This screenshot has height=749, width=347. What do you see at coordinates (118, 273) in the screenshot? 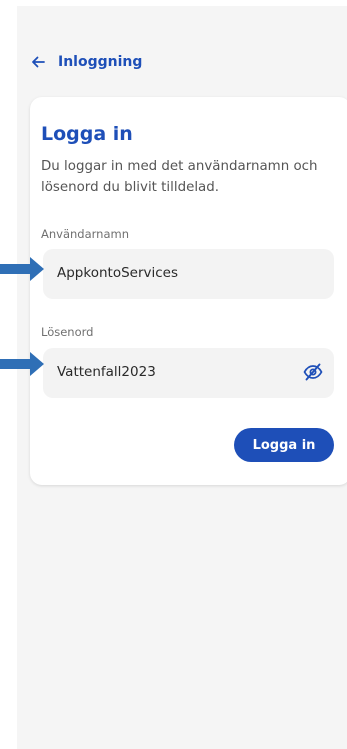
I see `username-value: AppkontoServices` at bounding box center [118, 273].